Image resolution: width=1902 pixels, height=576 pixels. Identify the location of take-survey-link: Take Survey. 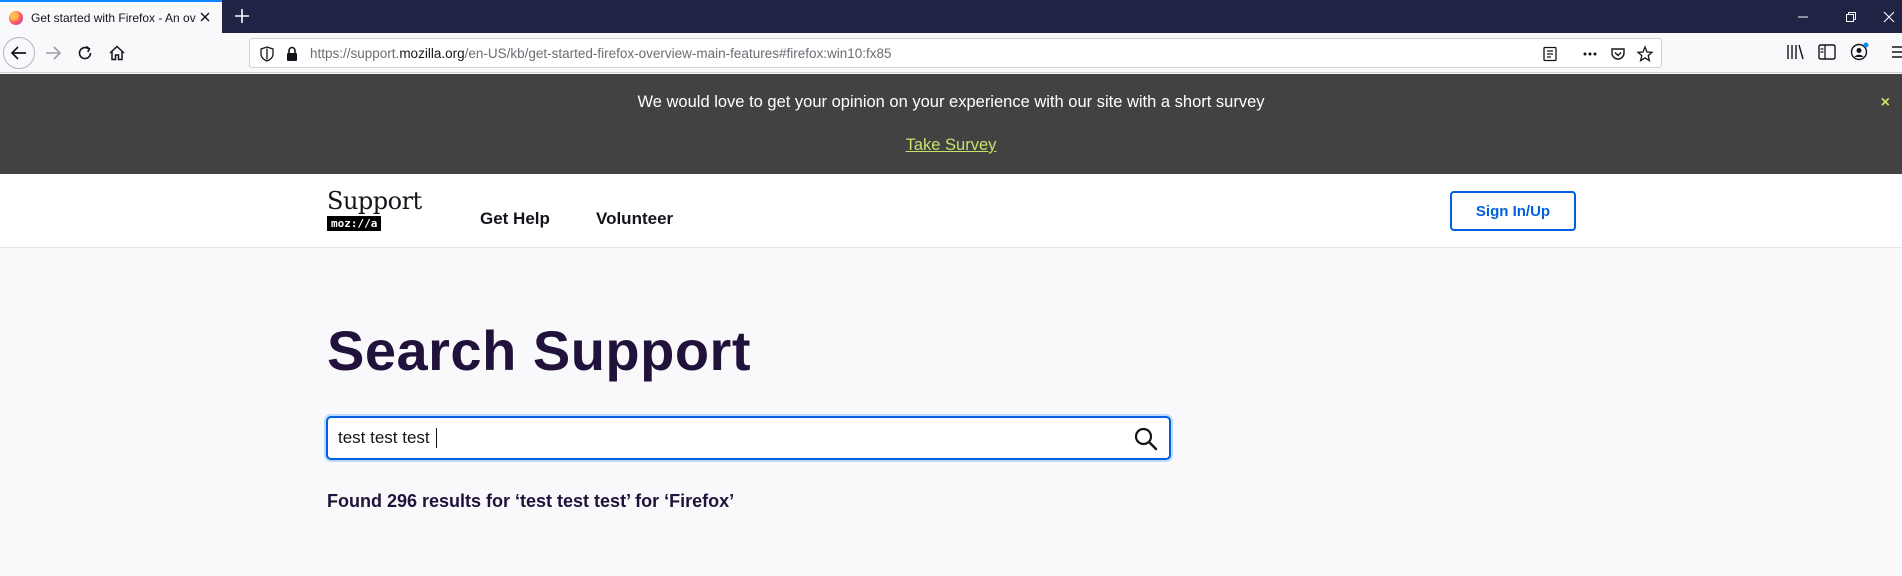
(951, 145).